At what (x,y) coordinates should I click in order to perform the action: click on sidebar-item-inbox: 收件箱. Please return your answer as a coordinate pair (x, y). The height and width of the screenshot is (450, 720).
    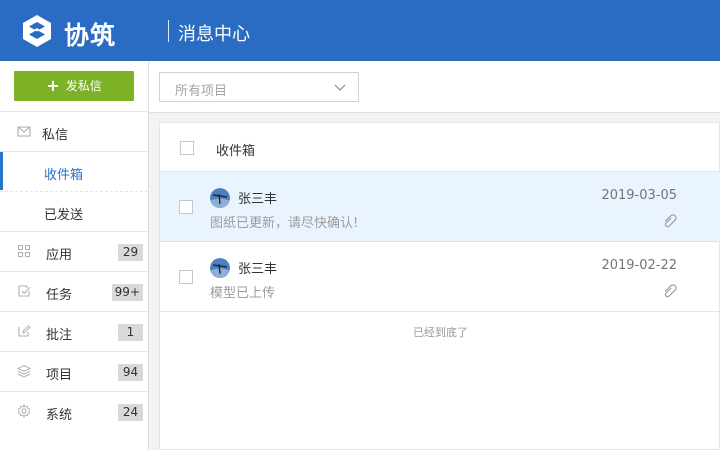
    Looking at the image, I should click on (74, 171).